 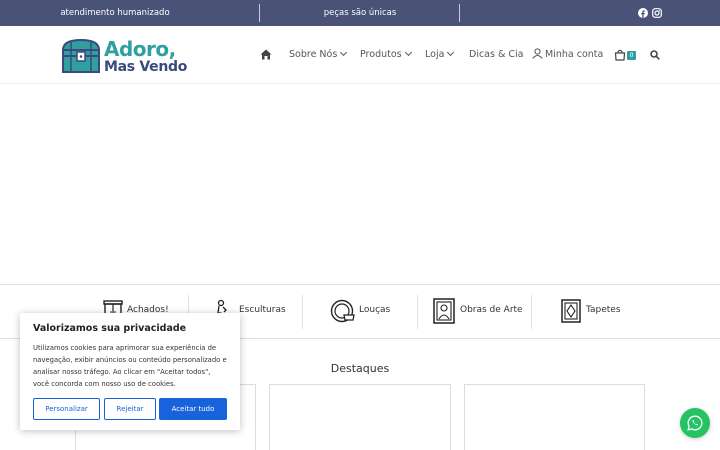 I want to click on nav-dicas-label: Dicas & Cia, so click(x=496, y=54).